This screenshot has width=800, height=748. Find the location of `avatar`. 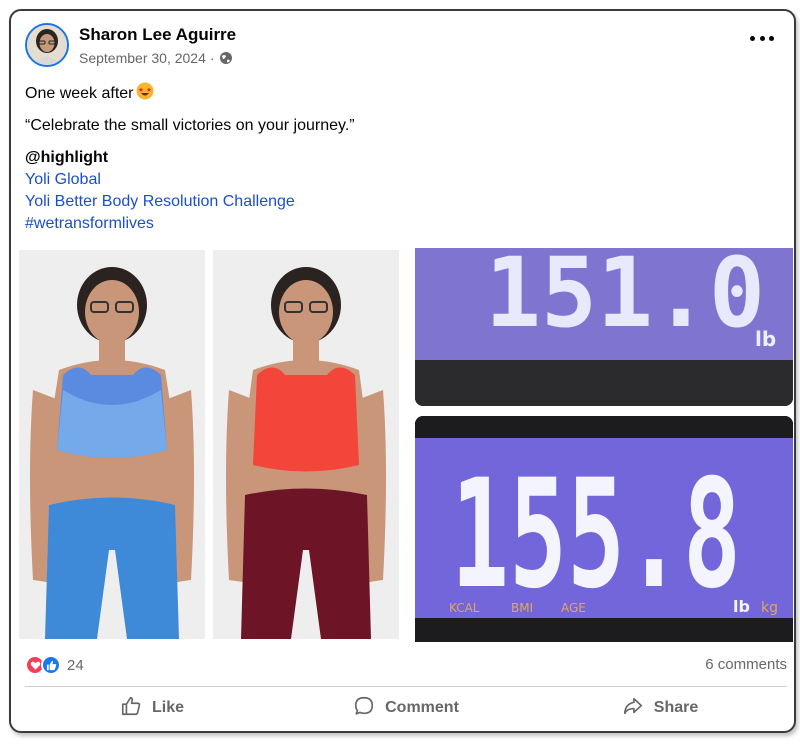

avatar is located at coordinates (47, 45).